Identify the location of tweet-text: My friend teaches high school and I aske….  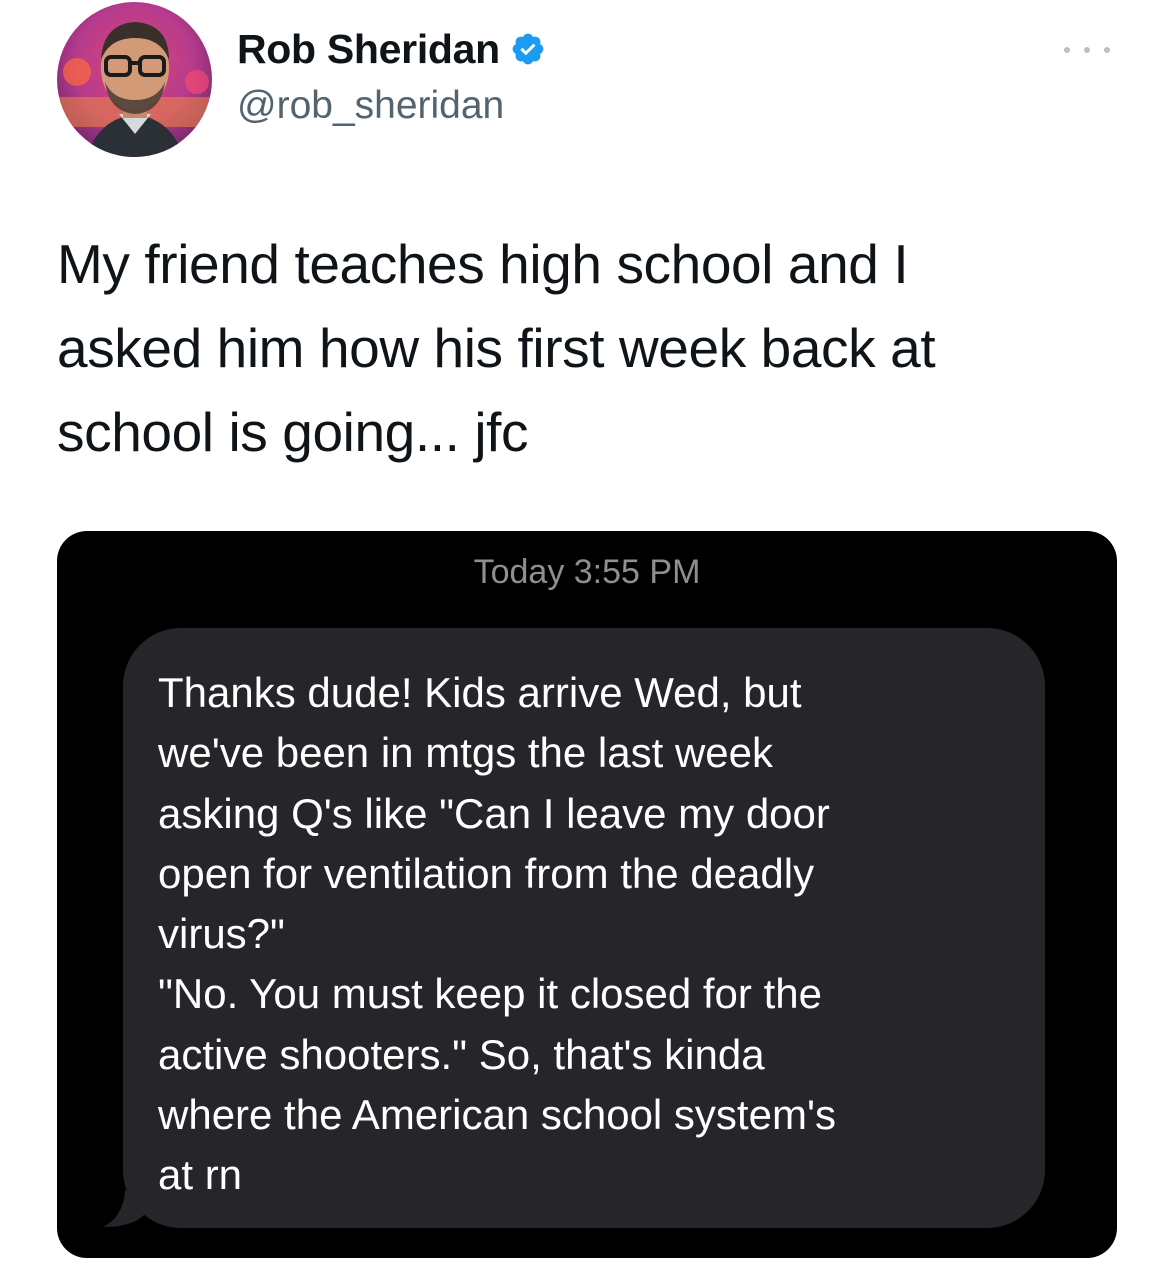
(496, 348).